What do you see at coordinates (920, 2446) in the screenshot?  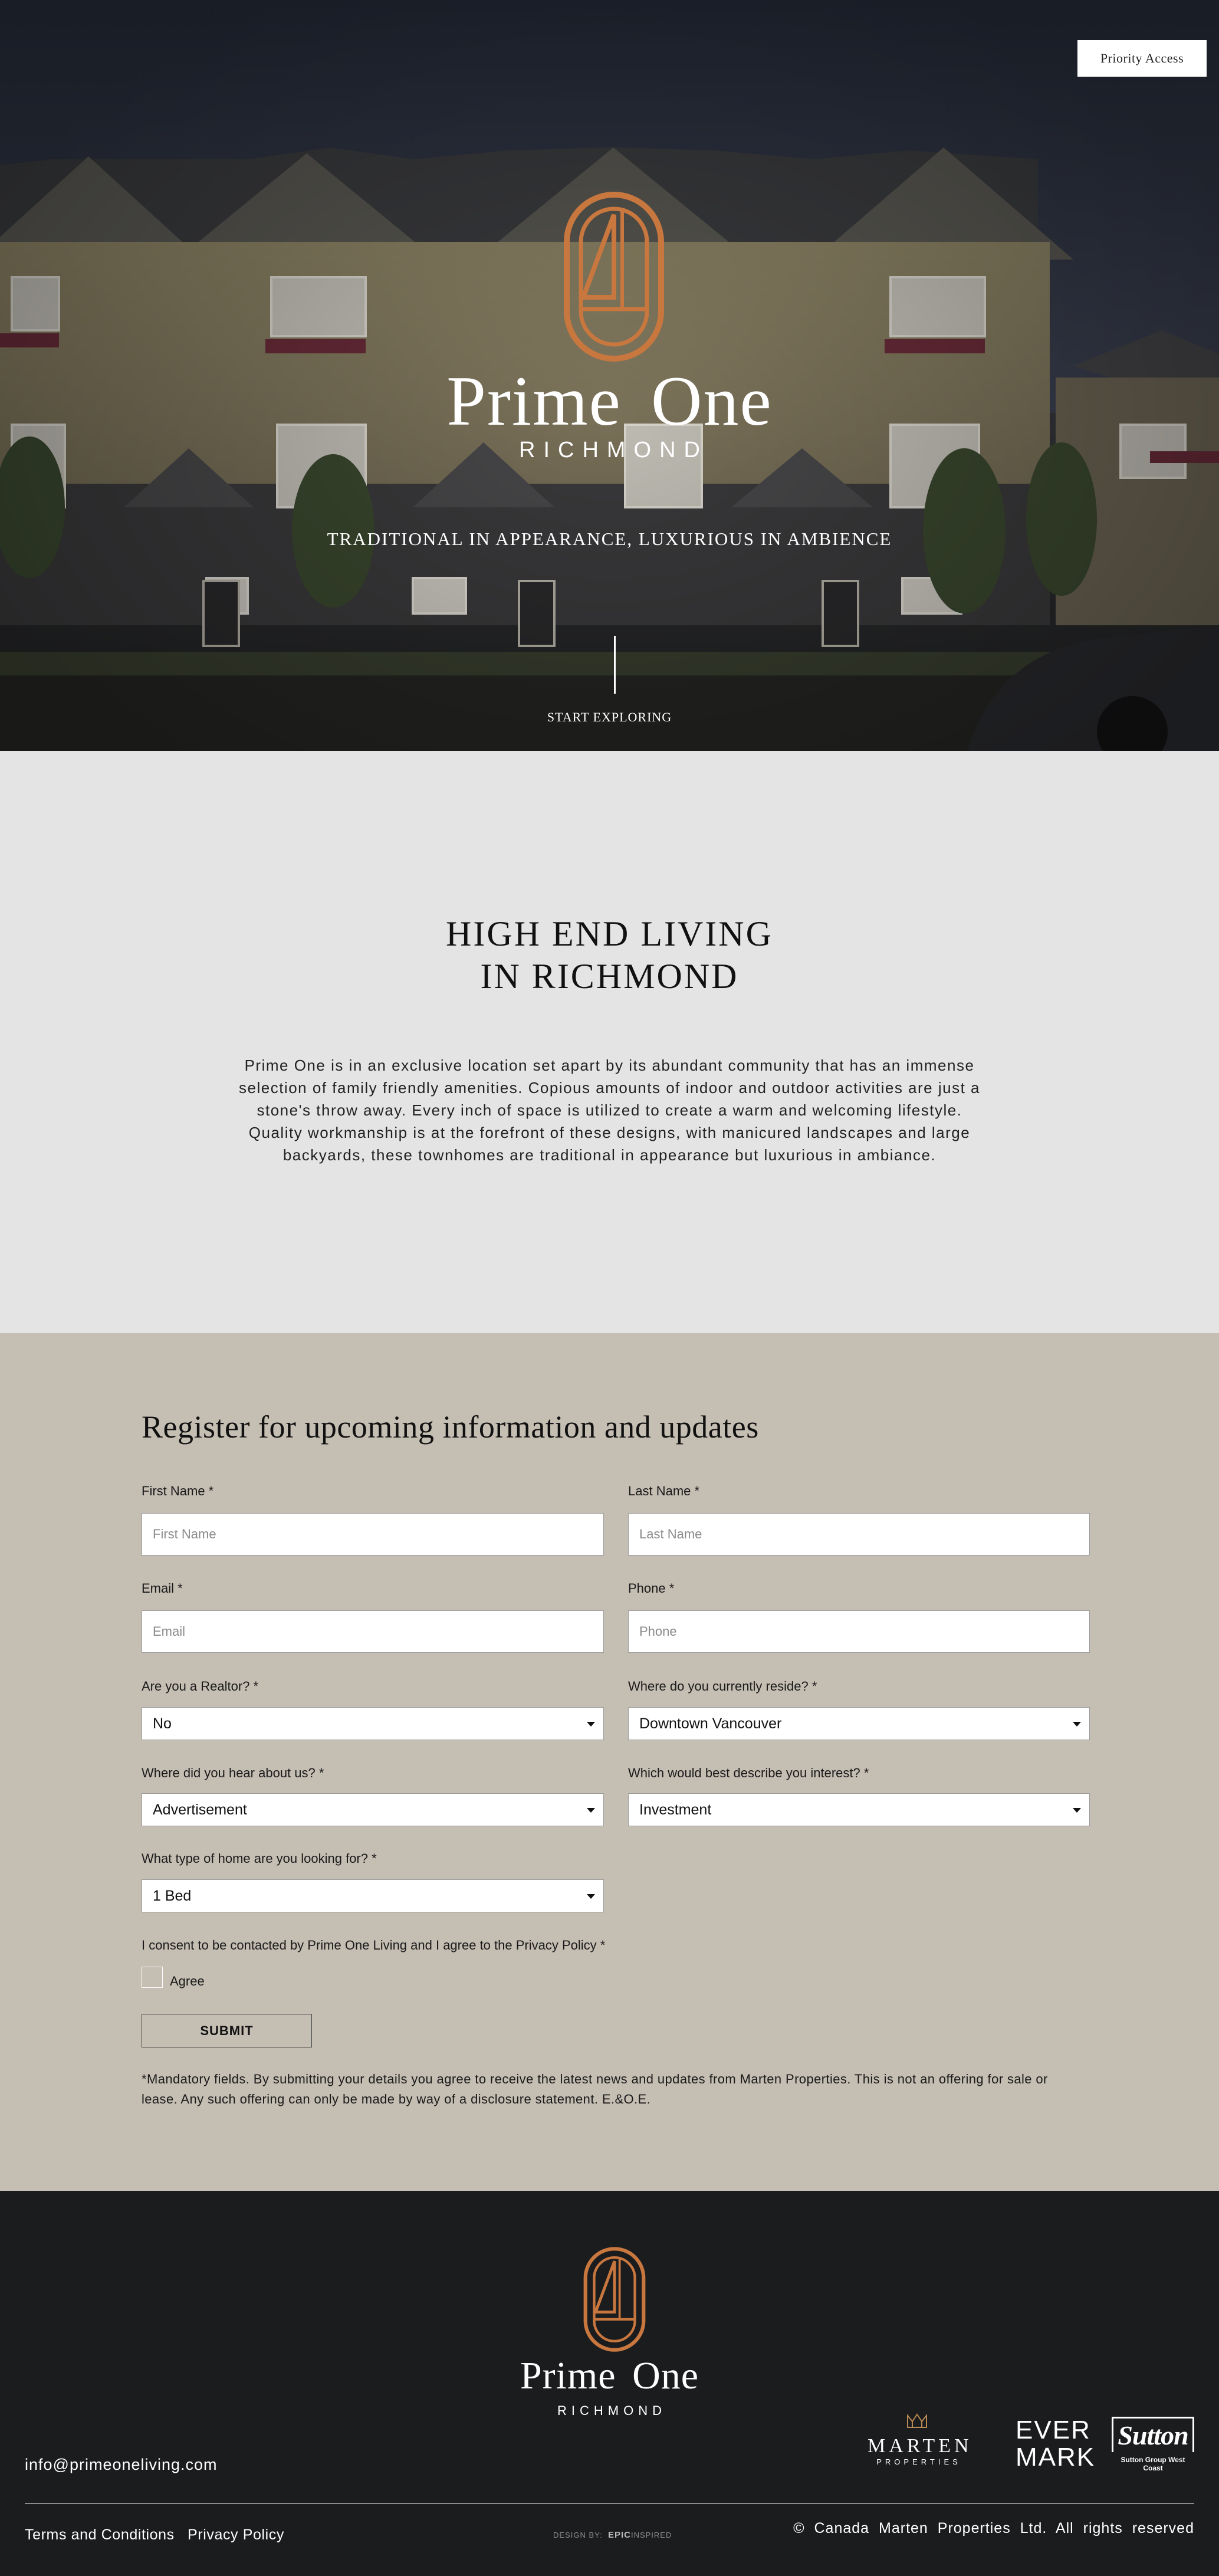 I see `marten-name: MARTEN` at bounding box center [920, 2446].